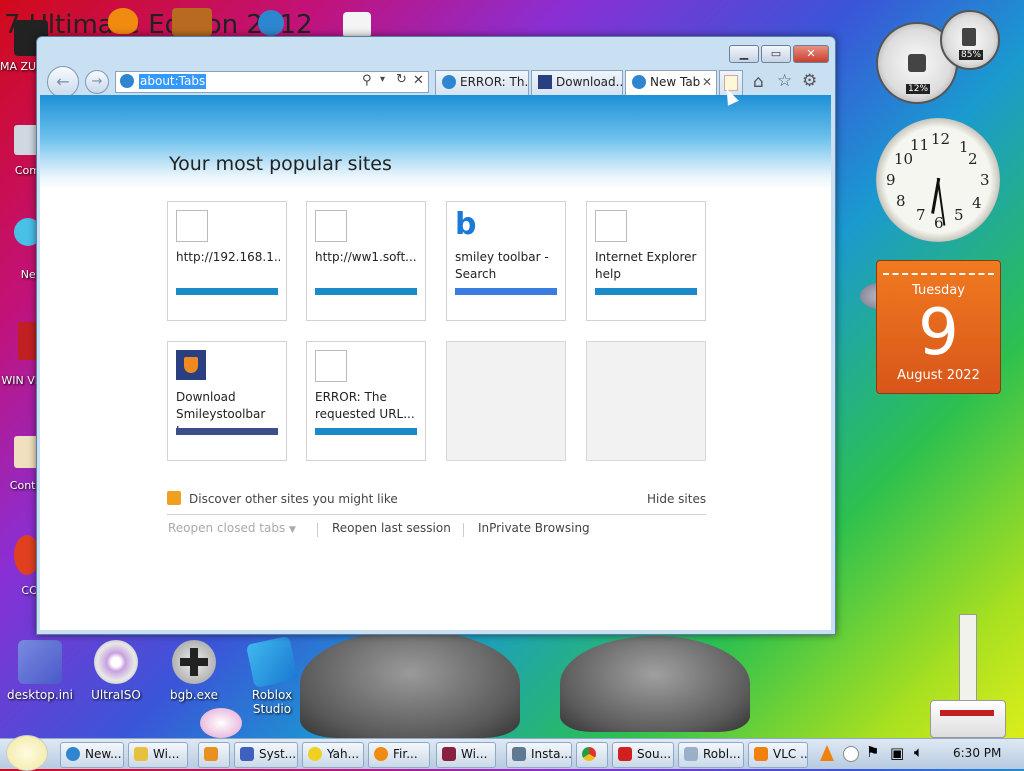 The width and height of the screenshot is (1024, 771). Describe the element at coordinates (271, 23) in the screenshot. I see `internet-explorer-icon` at that location.